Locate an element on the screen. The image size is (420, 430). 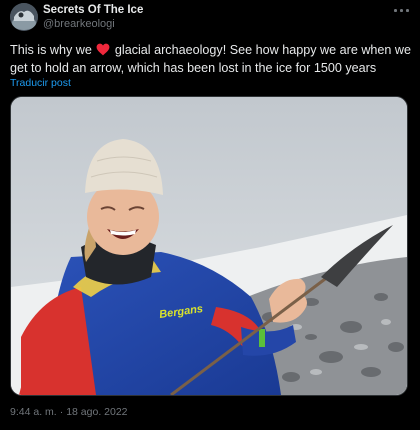
translate-post-link: Traducir post is located at coordinates (40, 83).